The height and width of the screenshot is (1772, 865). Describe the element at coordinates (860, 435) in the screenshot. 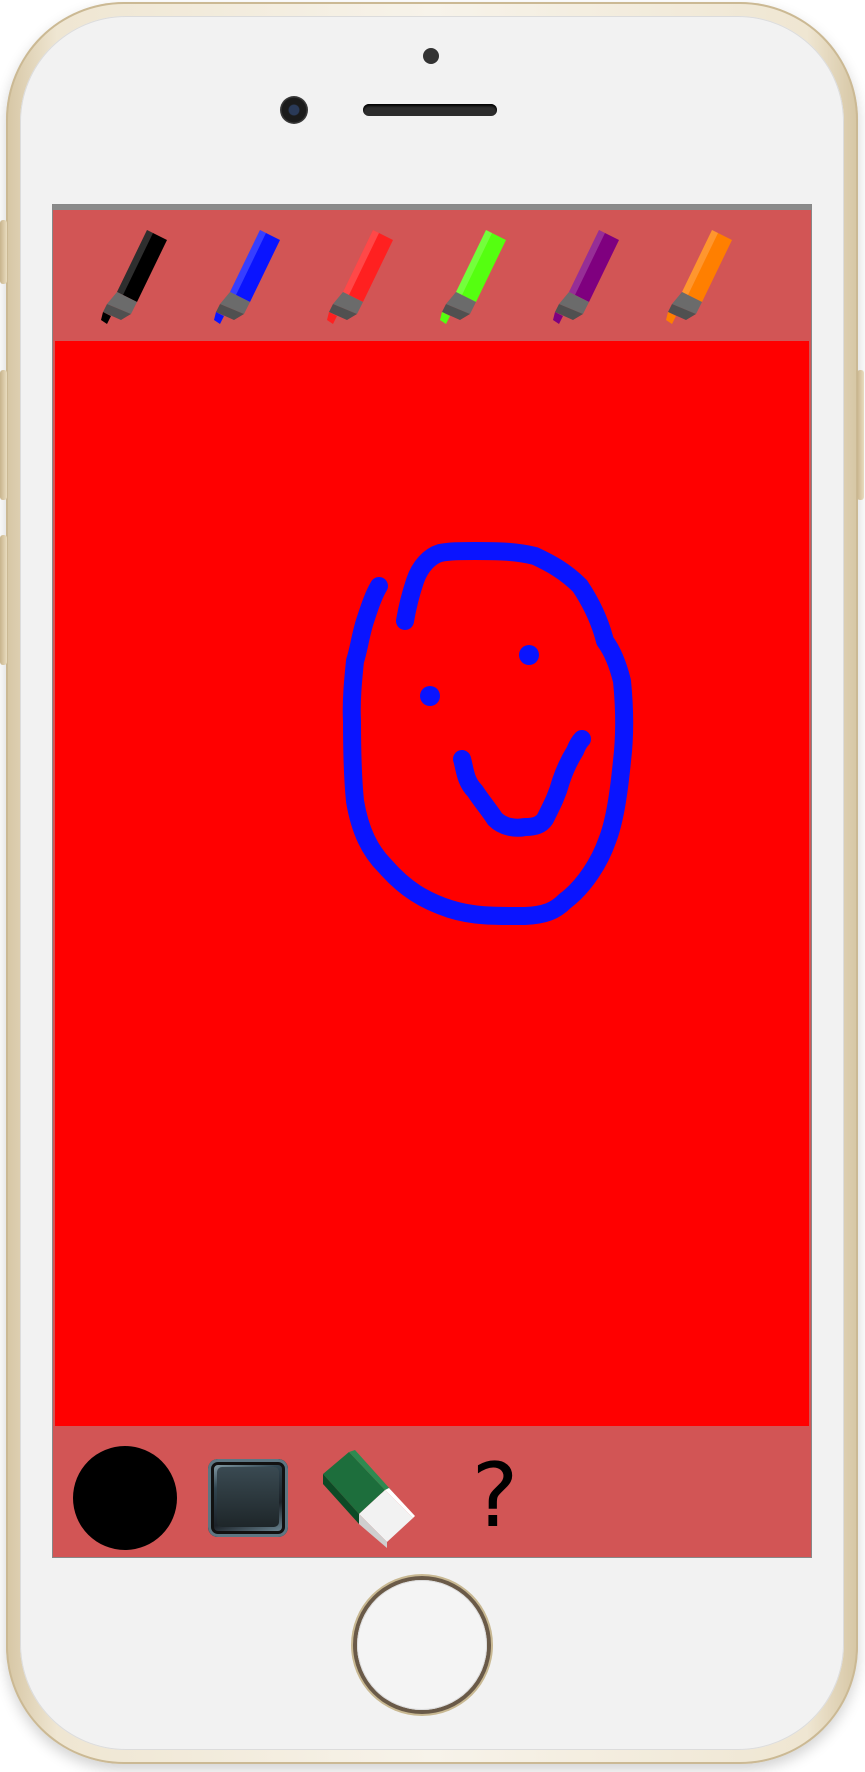

I see `power-button` at that location.